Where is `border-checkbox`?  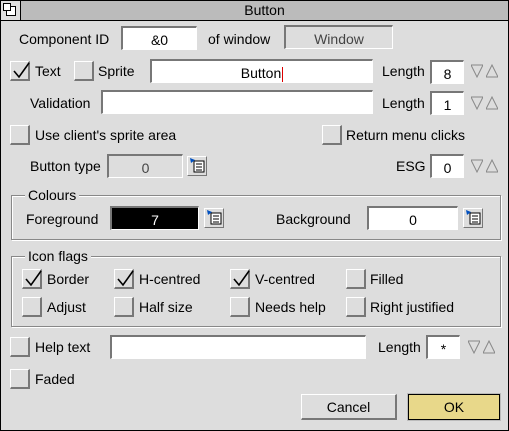
border-checkbox is located at coordinates (32, 279).